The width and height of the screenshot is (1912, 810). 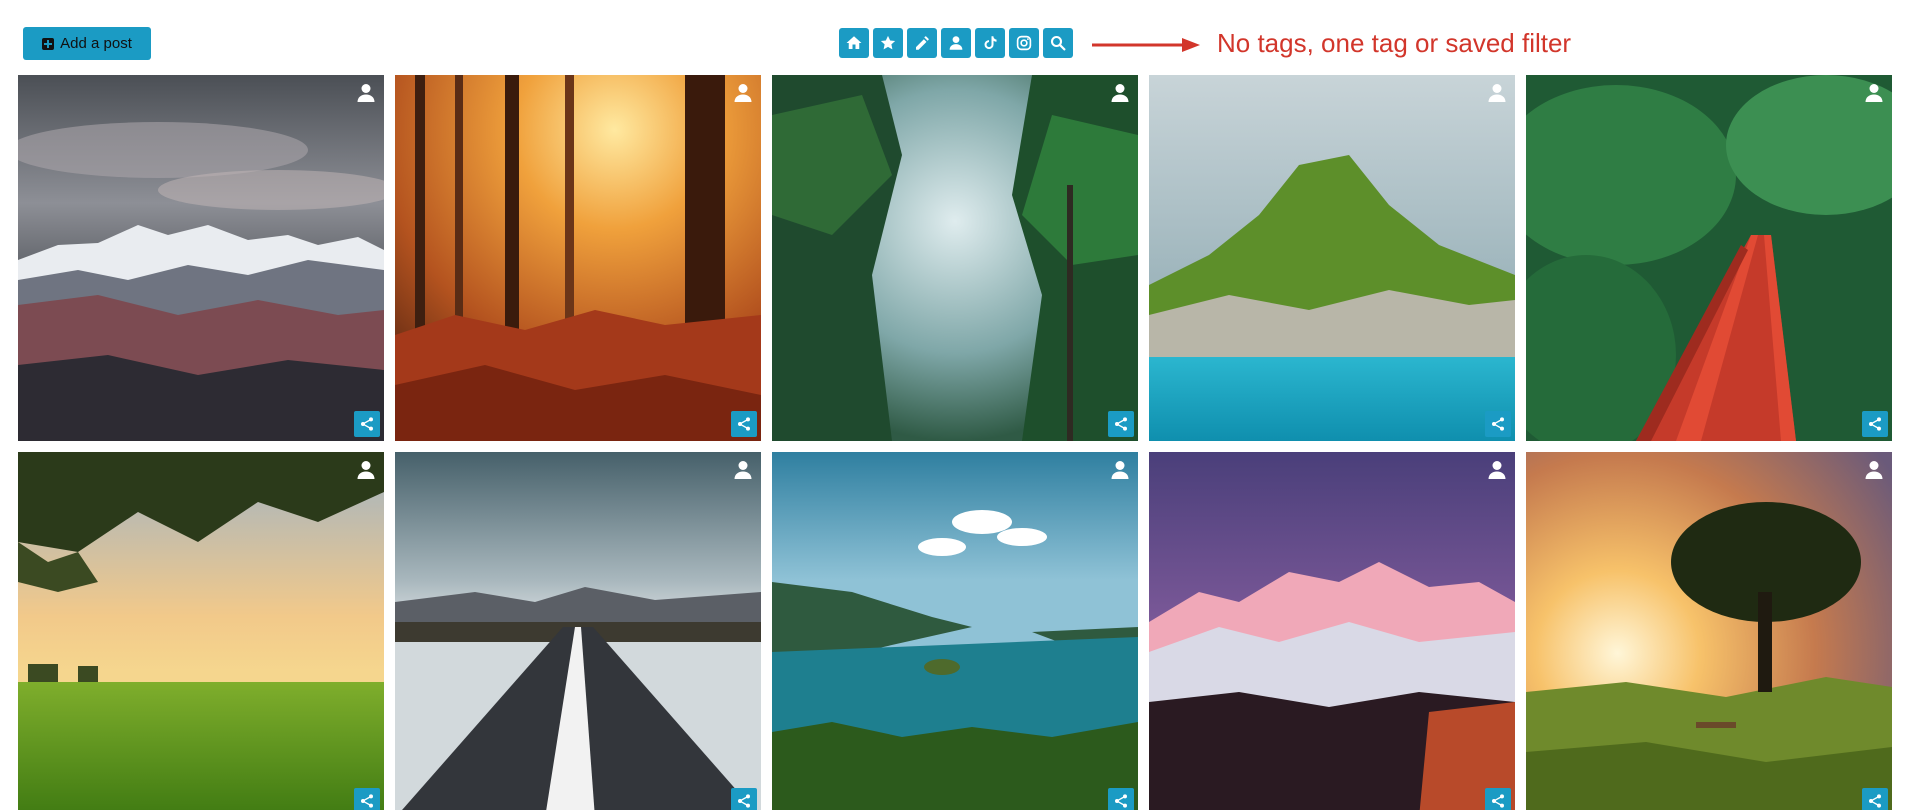 What do you see at coordinates (48, 43) in the screenshot?
I see `plus-square-icon` at bounding box center [48, 43].